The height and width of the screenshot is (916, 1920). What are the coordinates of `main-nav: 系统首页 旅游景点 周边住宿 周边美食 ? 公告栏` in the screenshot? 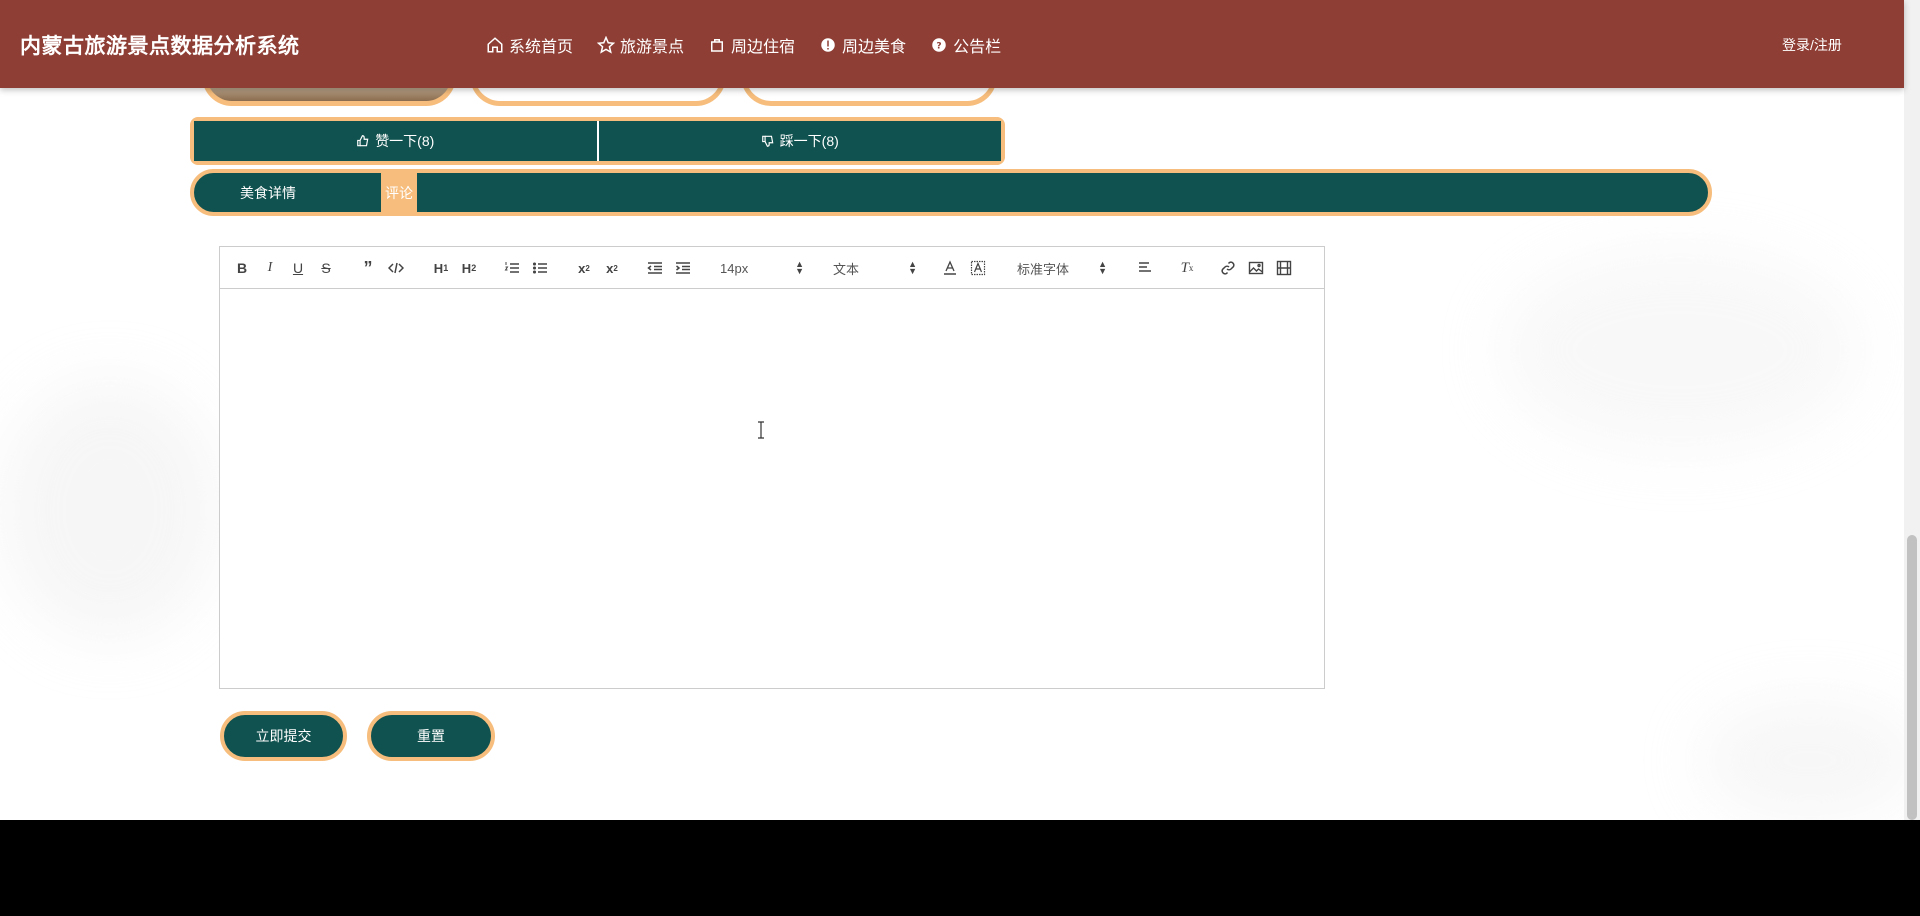 It's located at (755, 45).